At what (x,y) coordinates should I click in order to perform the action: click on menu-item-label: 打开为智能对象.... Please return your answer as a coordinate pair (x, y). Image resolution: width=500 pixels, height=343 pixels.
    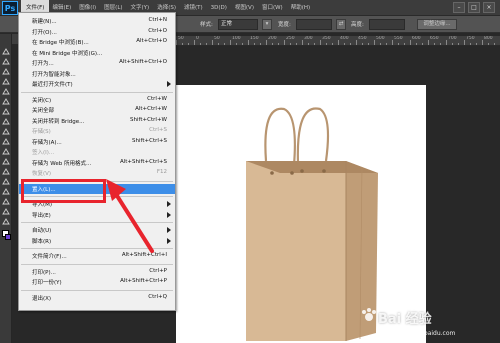
    Looking at the image, I should click on (54, 74).